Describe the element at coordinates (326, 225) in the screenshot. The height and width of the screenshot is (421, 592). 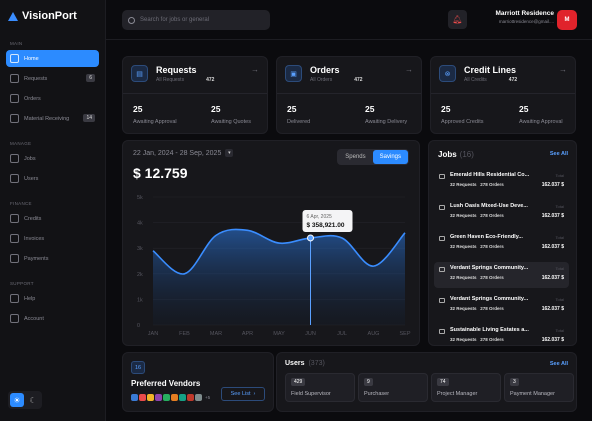
I see `tooltip-value: $ 358,921.00` at that location.